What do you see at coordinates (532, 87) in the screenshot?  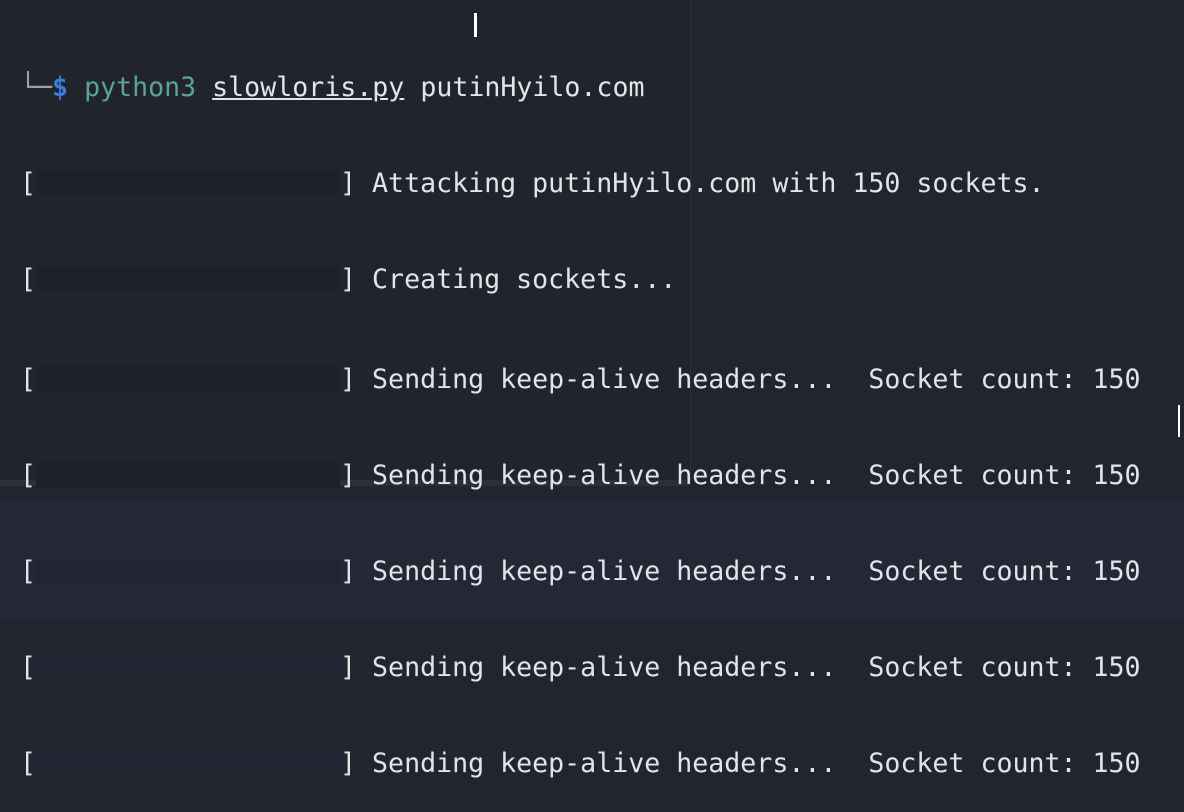 I see `command-target: putinHyilo.com` at bounding box center [532, 87].